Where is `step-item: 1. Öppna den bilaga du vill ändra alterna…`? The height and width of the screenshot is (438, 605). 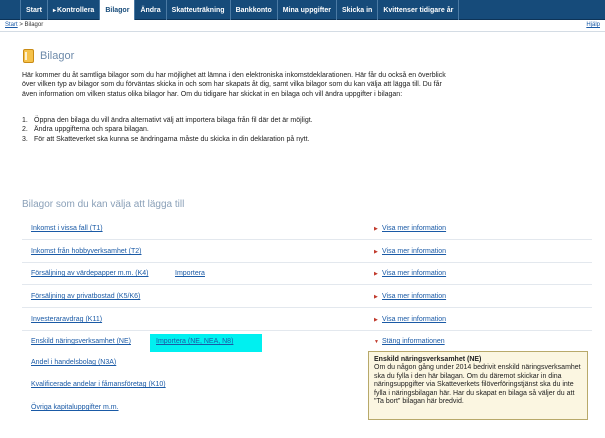 step-item: 1. Öppna den bilaga du vill ändra alterna… is located at coordinates (167, 120).